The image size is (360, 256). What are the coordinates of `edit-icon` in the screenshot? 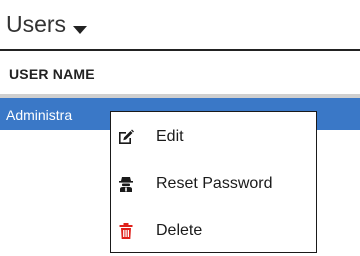 It's located at (126, 137).